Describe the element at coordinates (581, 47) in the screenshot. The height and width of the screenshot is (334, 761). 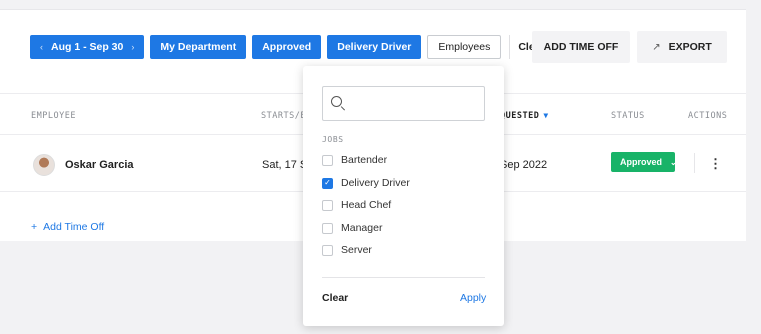
I see `add-time-off-button: ADD TIME OFF` at that location.